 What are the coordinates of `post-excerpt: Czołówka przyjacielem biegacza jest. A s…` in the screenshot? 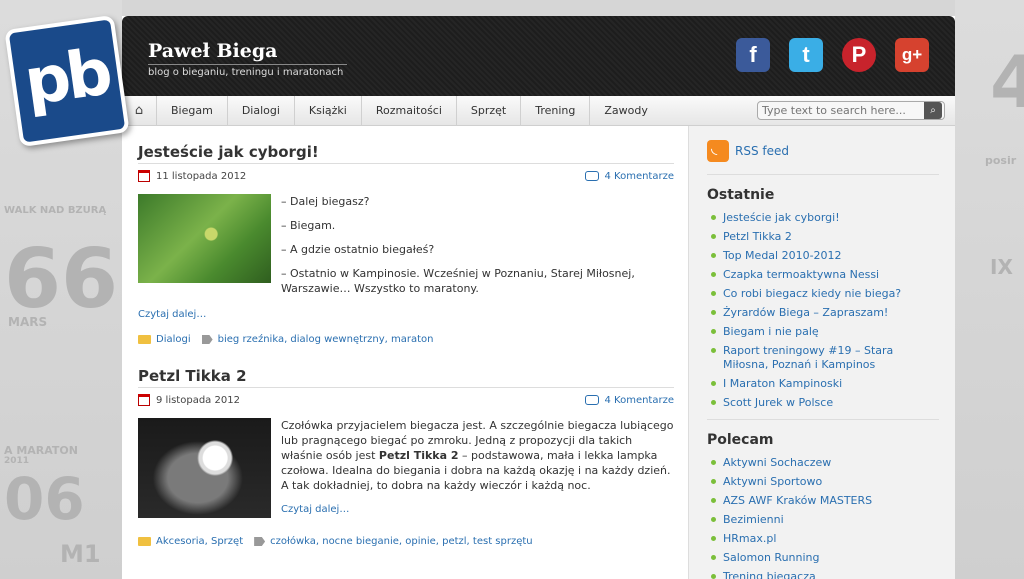 It's located at (477, 468).